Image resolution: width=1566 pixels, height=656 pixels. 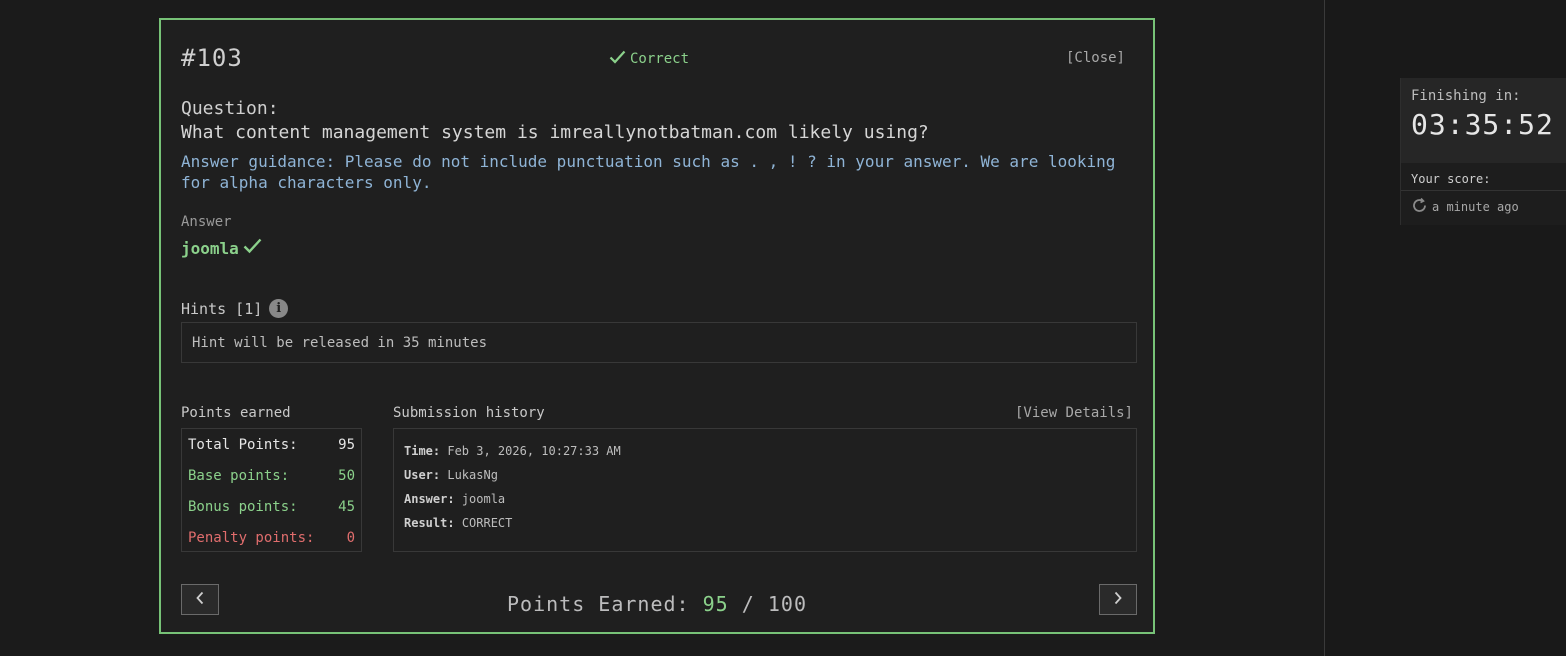 What do you see at coordinates (1419, 207) in the screenshot?
I see `refresh-icon` at bounding box center [1419, 207].